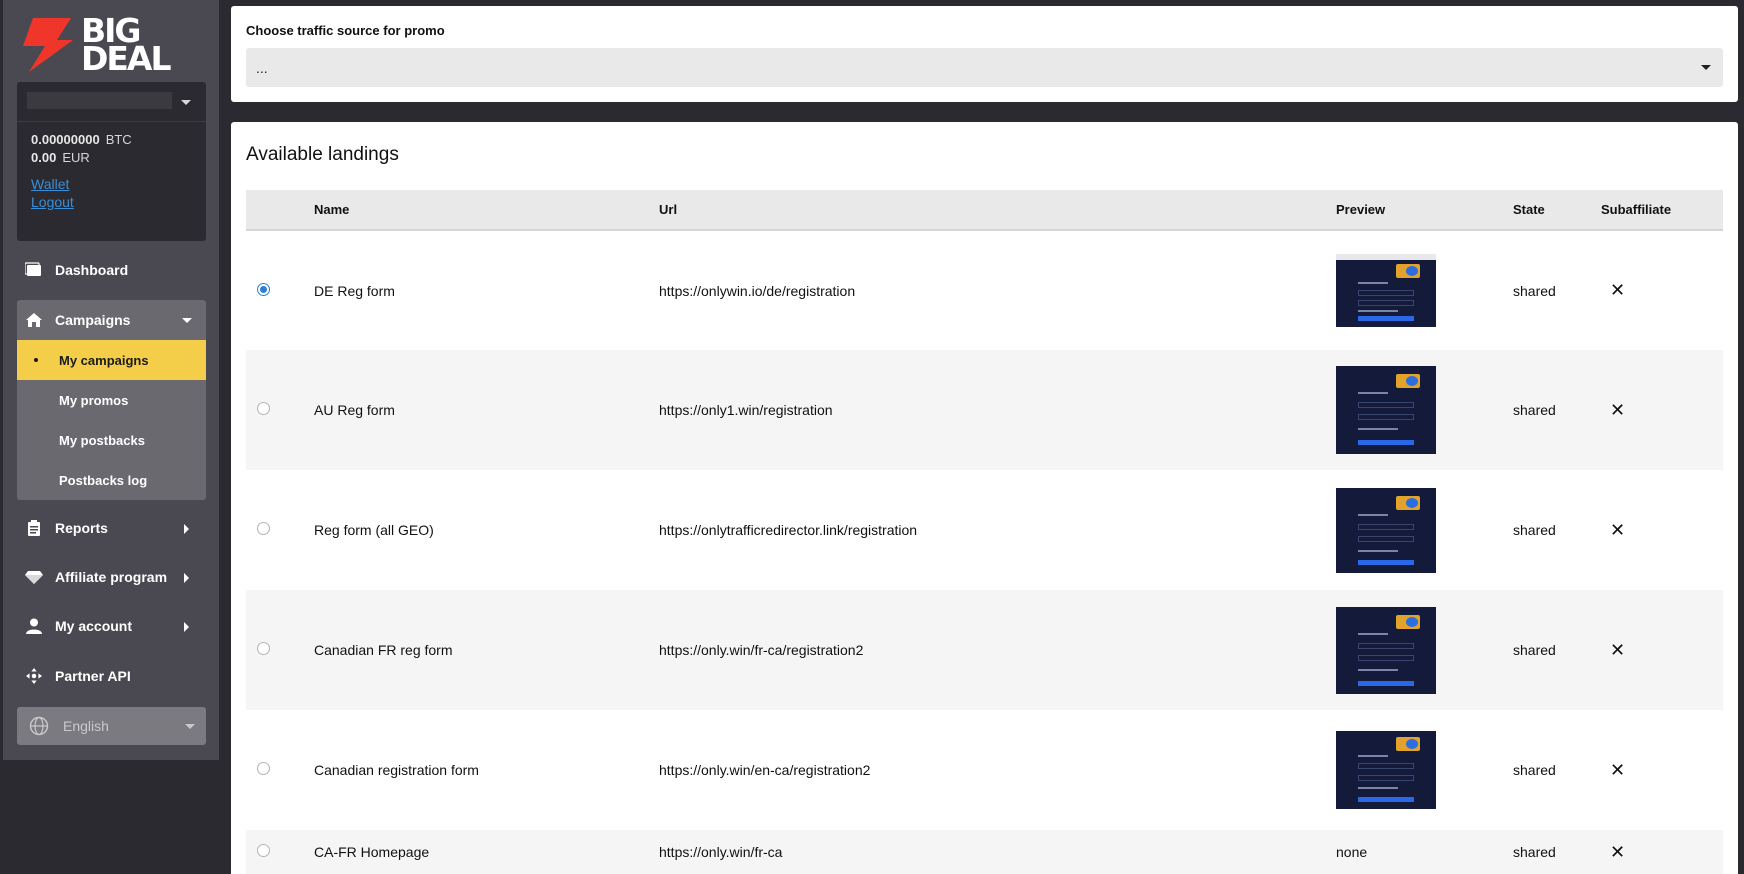  I want to click on nav-affiliate-label: Affiliate program, so click(111, 577).